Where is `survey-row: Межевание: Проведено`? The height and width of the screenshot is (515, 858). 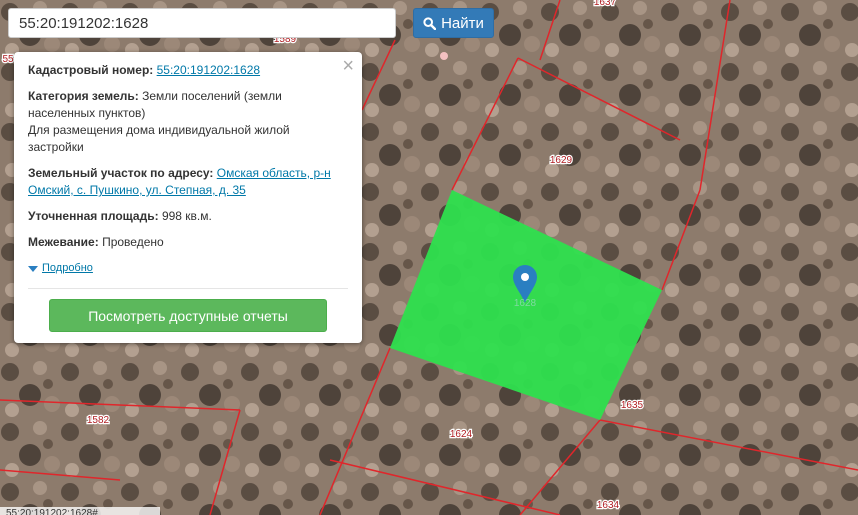 survey-row: Межевание: Проведено is located at coordinates (188, 242).